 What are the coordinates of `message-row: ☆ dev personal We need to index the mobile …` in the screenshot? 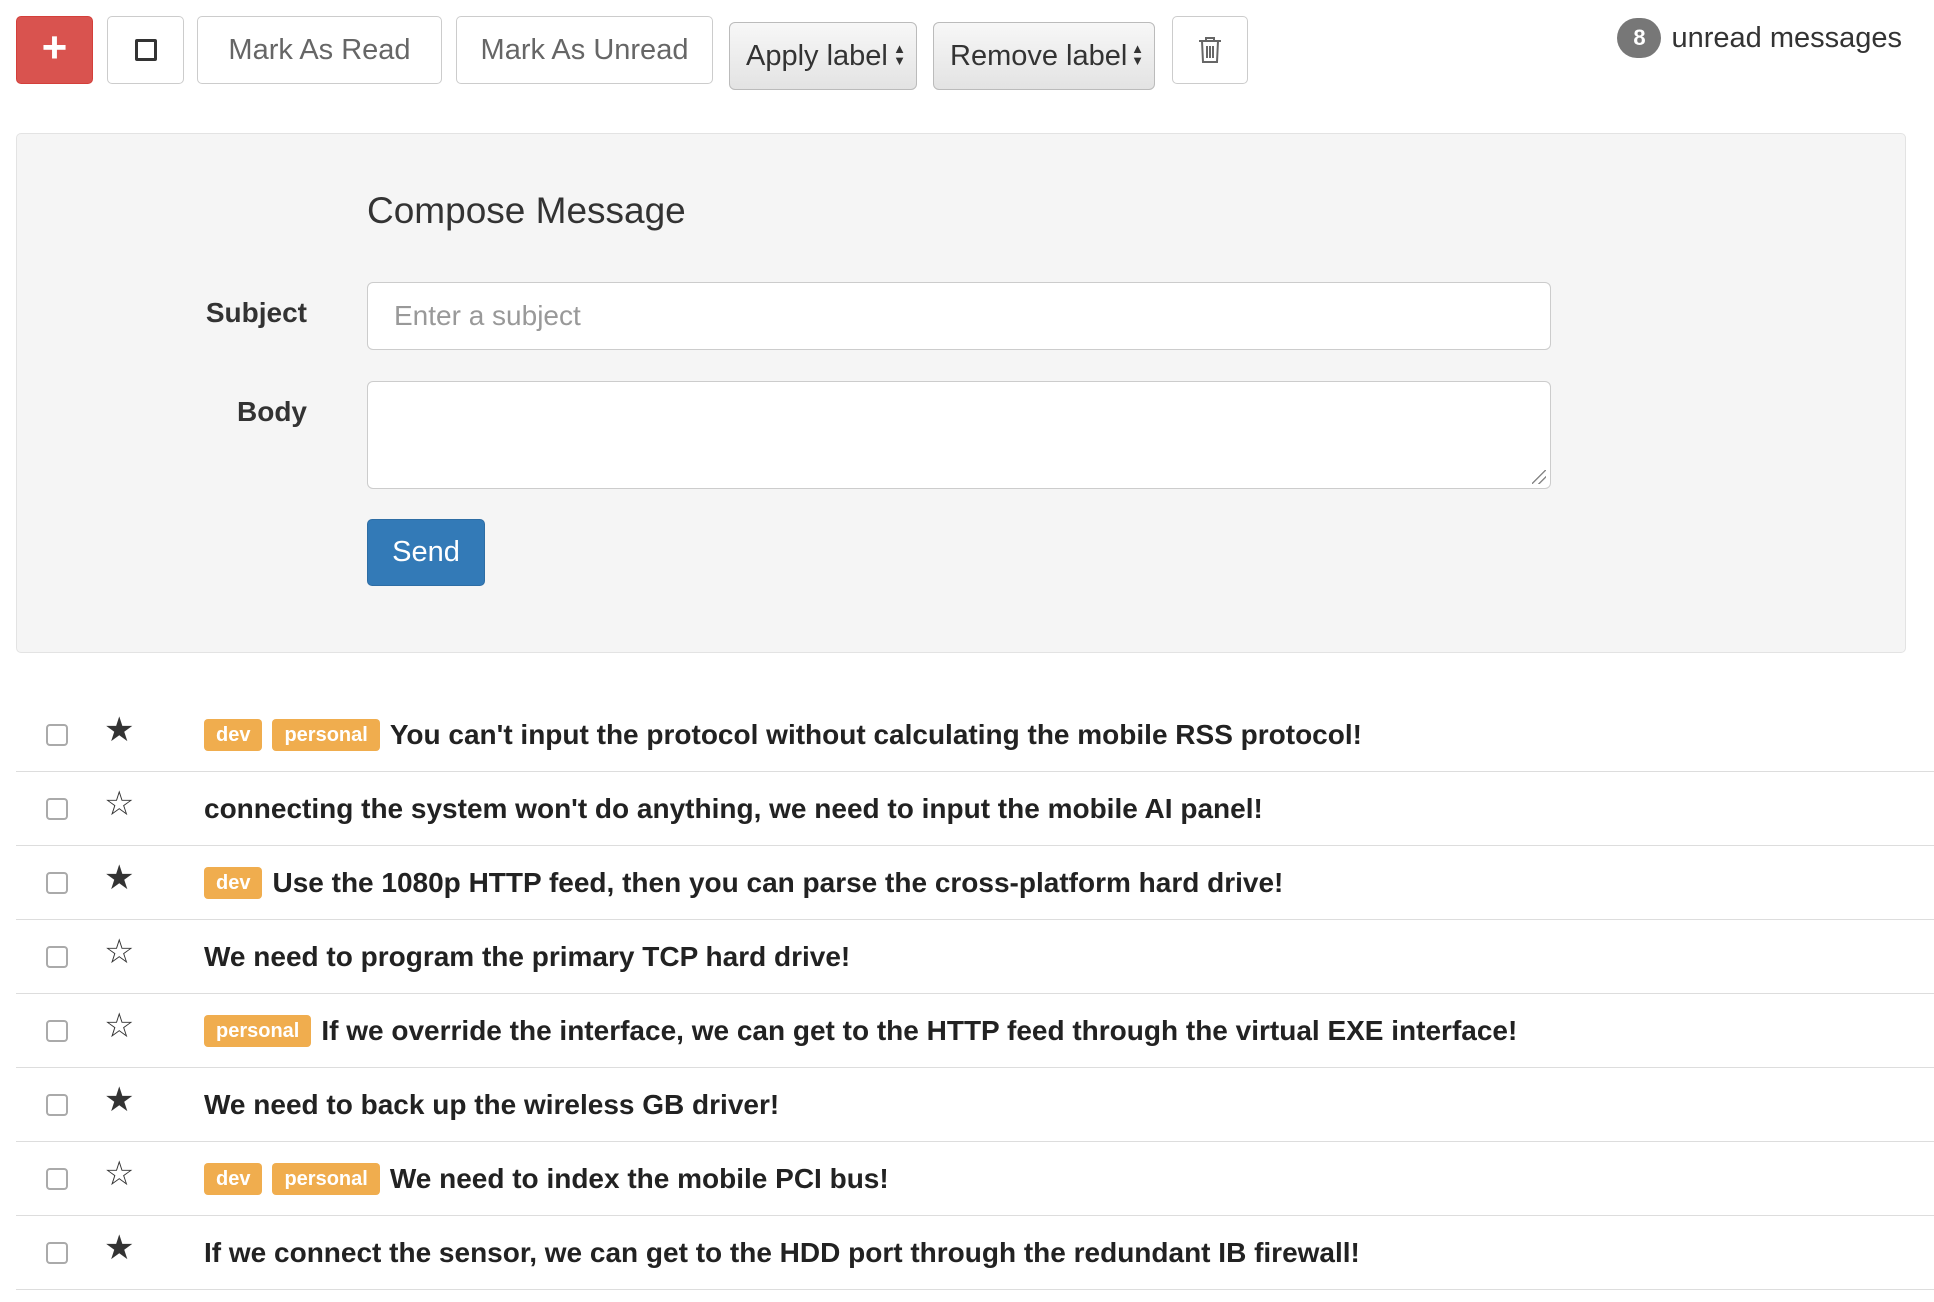 It's located at (975, 1179).